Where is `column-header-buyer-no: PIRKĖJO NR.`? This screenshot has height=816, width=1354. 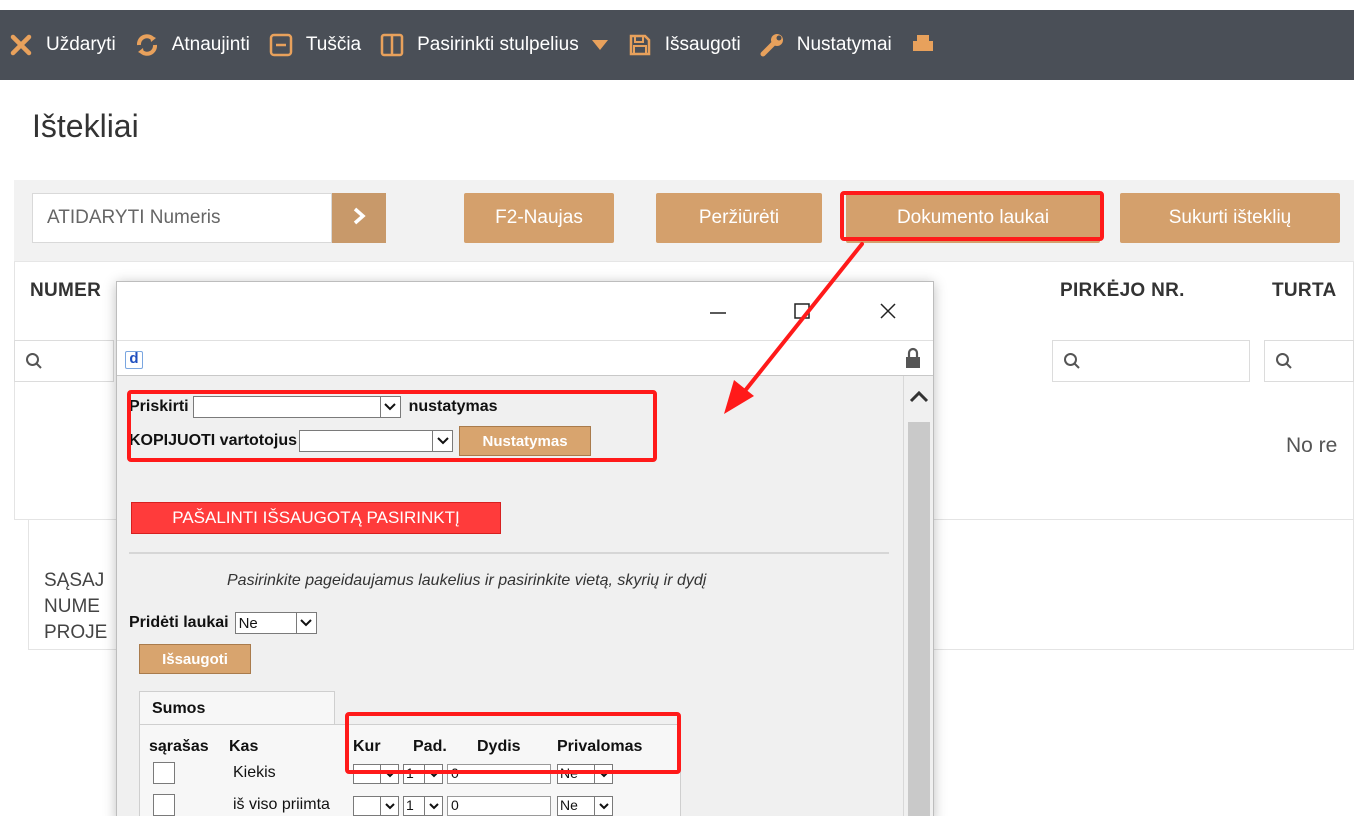 column-header-buyer-no: PIRKĖJO NR. is located at coordinates (1122, 291).